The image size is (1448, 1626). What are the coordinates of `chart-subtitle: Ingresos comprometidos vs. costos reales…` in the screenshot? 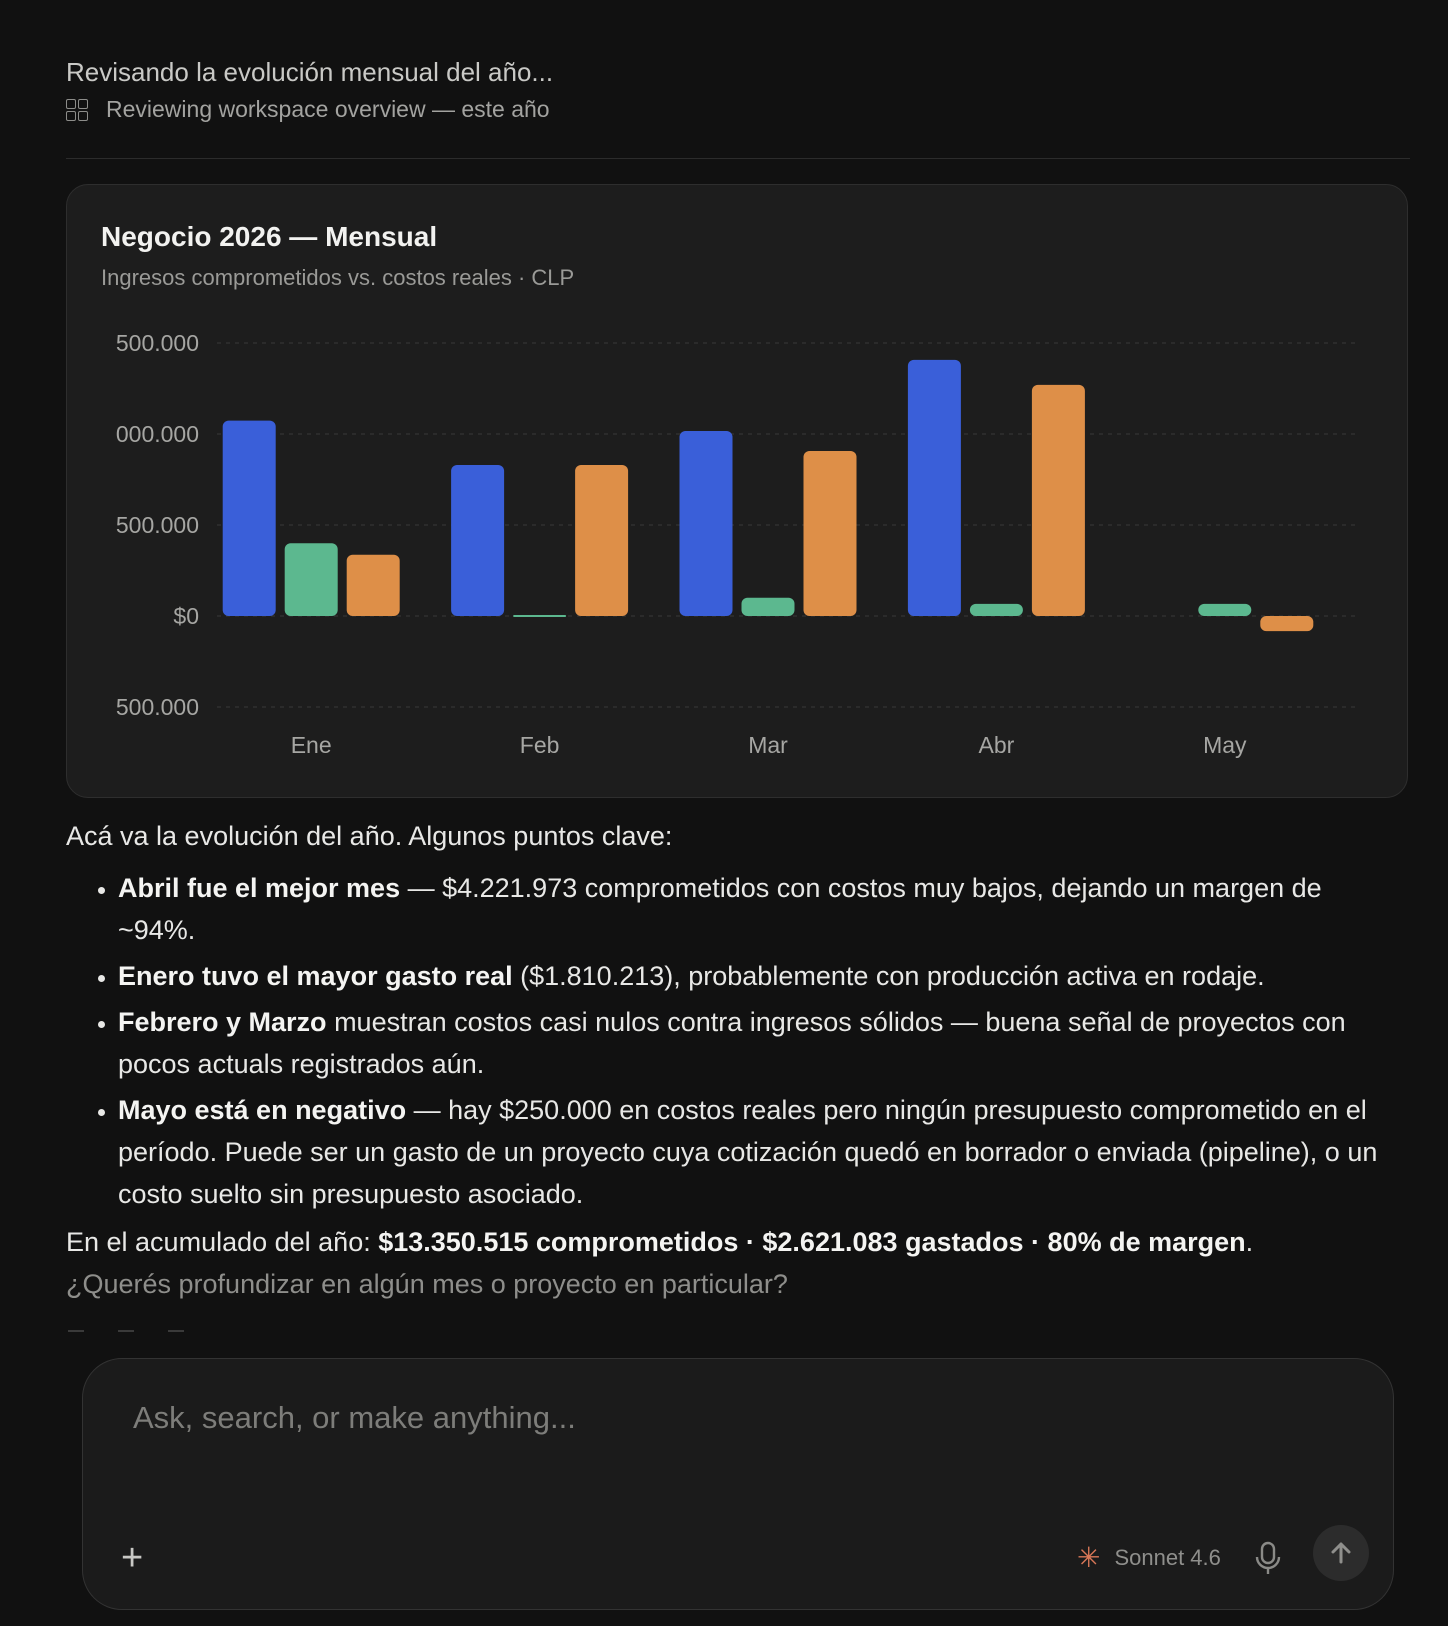 It's located at (338, 277).